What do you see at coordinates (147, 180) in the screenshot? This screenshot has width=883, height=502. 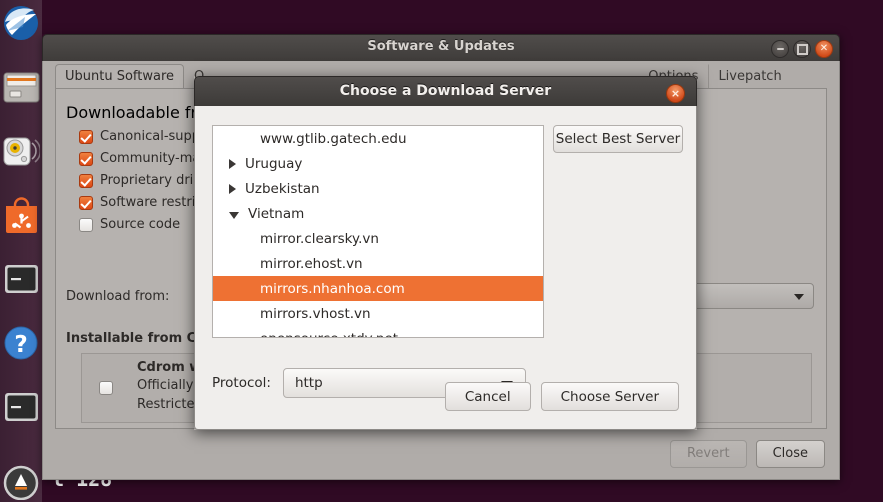 I see `checkbox-label-proprietary: Proprietary dri` at bounding box center [147, 180].